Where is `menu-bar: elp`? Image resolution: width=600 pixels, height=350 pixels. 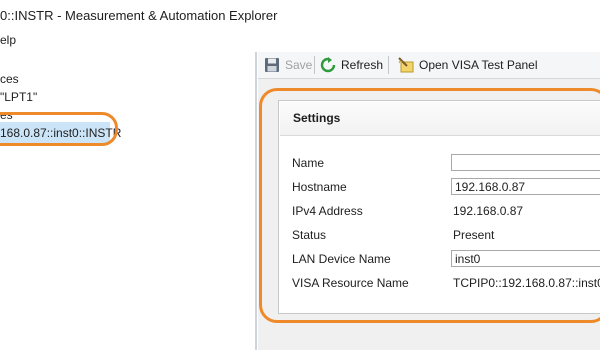
menu-bar: elp is located at coordinates (300, 41).